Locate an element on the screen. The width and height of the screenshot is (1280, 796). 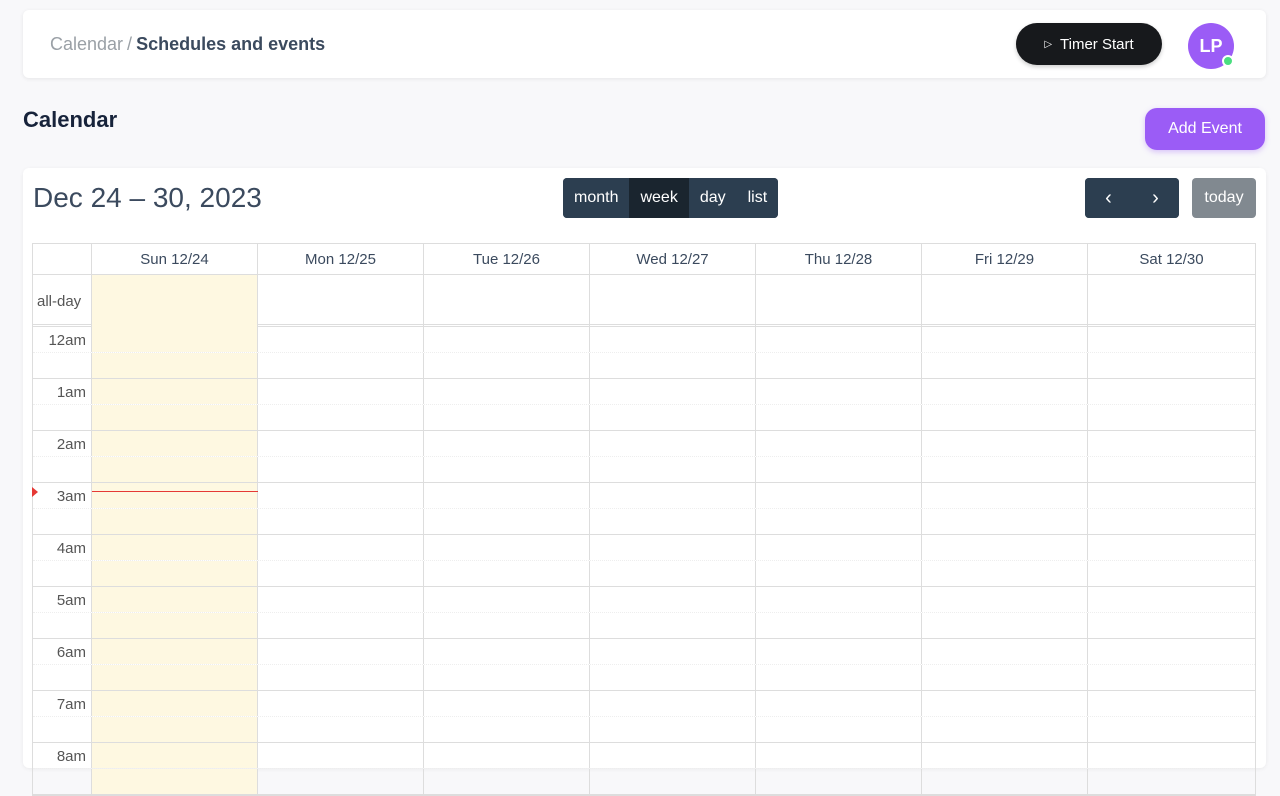
day-header: Fri 12/29 is located at coordinates (1005, 259).